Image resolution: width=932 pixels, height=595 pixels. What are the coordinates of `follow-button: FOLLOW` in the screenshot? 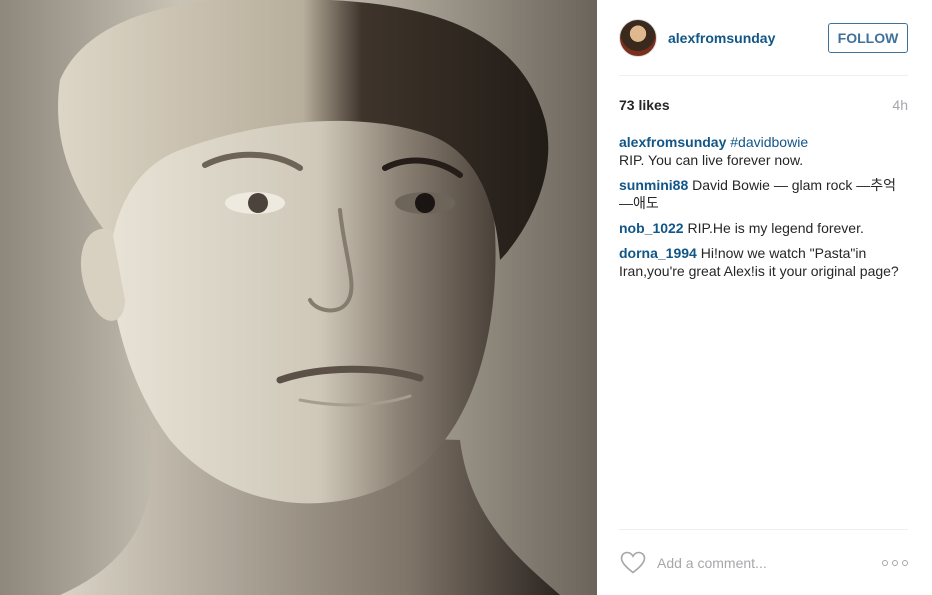 It's located at (868, 37).